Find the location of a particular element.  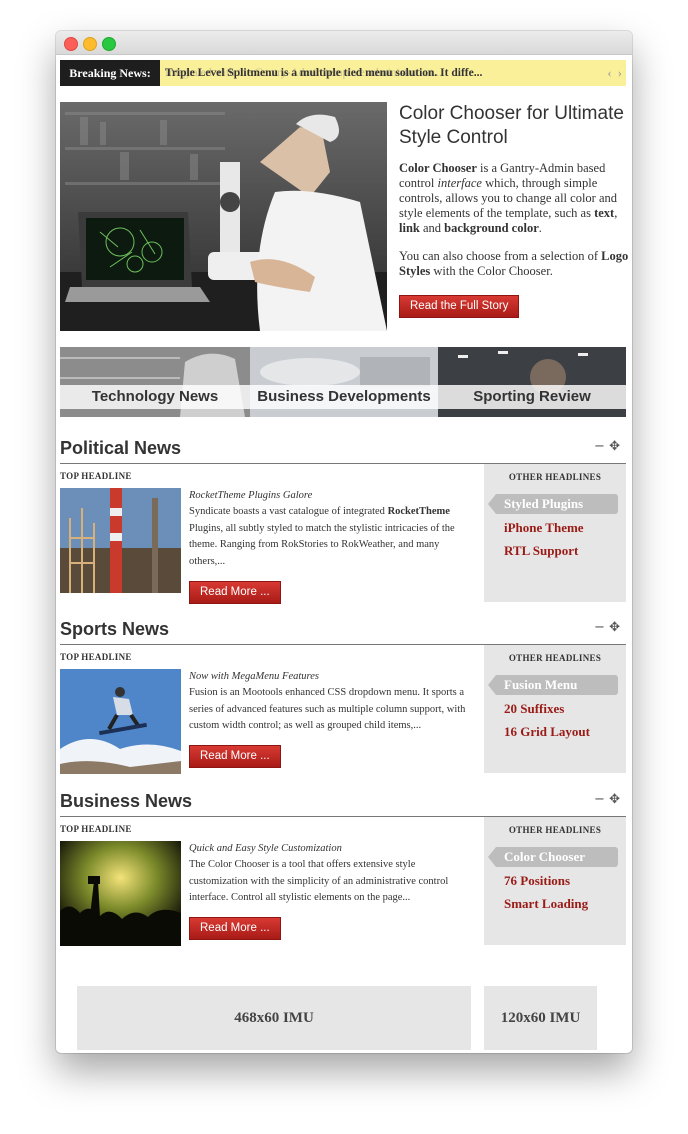

chevron-left-icon: ‹ is located at coordinates (609, 72).